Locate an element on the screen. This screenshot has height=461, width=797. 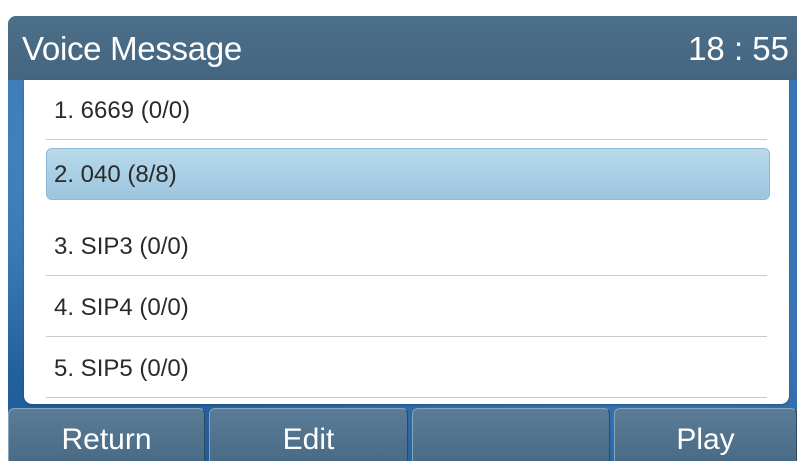
list-item-label: 2. 040 (8/8) is located at coordinates (115, 174).